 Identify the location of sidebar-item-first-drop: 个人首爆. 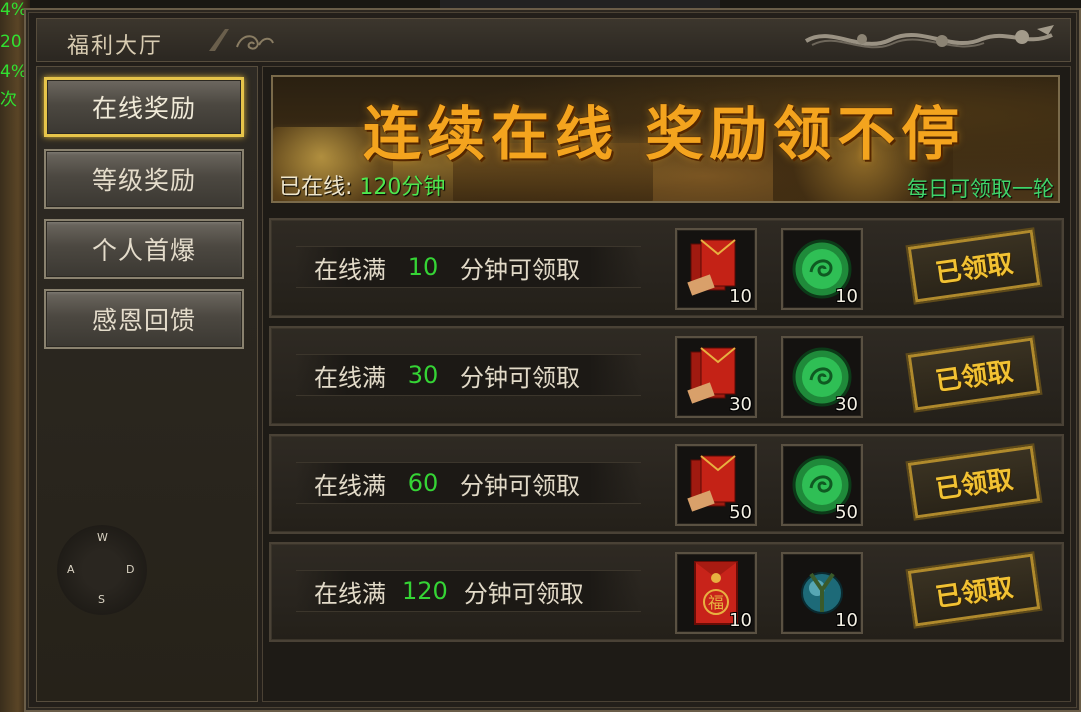
(144, 249).